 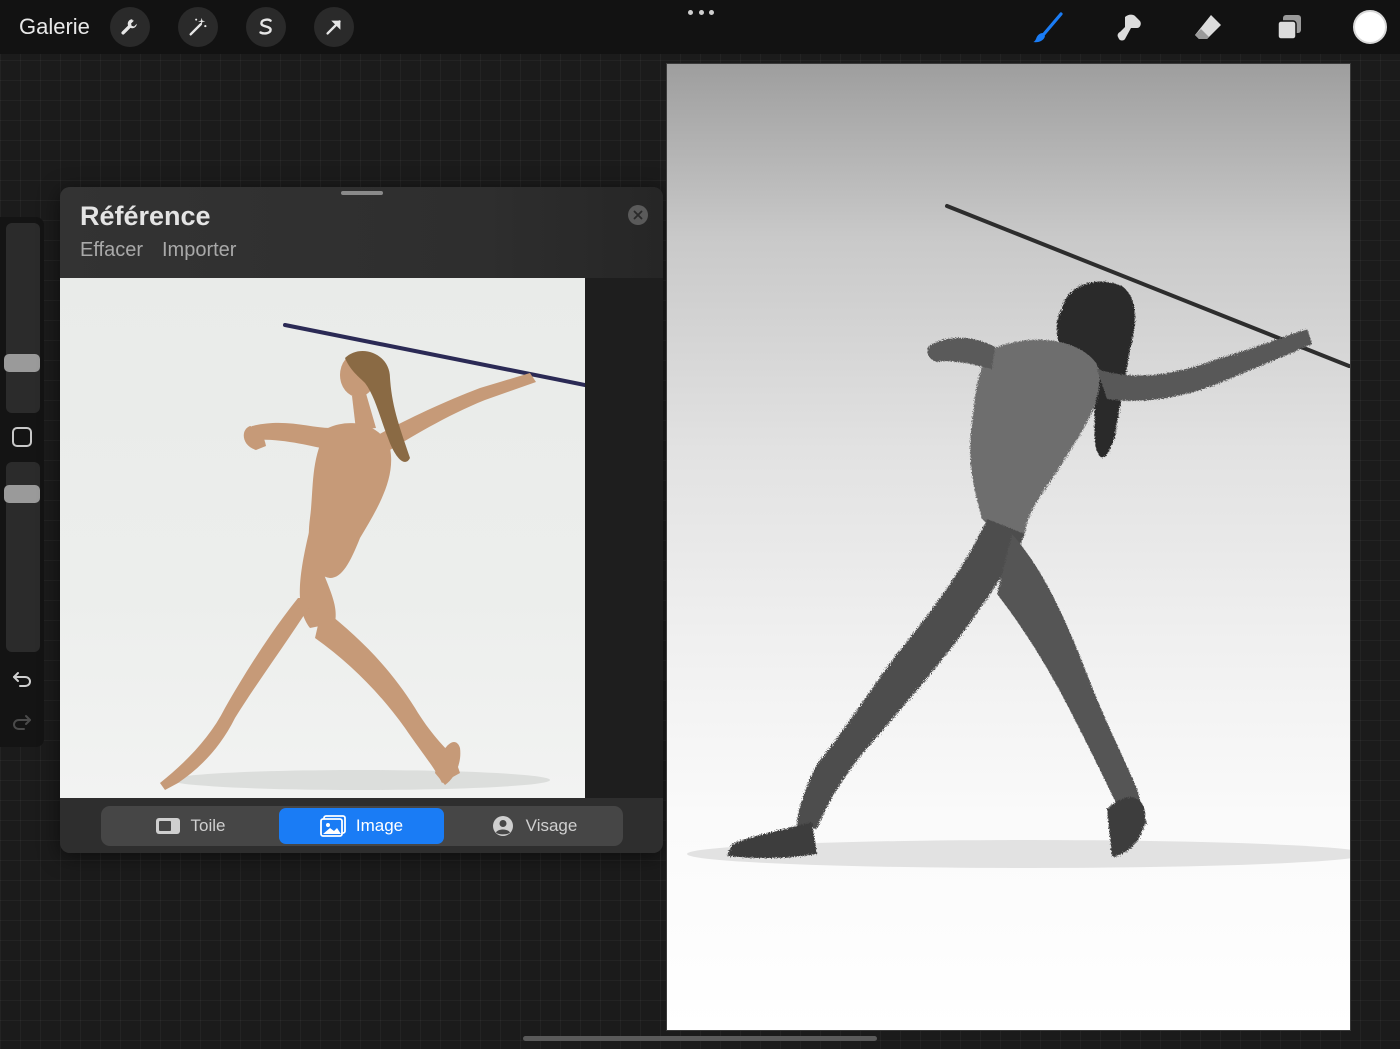 I want to click on selection-button, so click(x=266, y=27).